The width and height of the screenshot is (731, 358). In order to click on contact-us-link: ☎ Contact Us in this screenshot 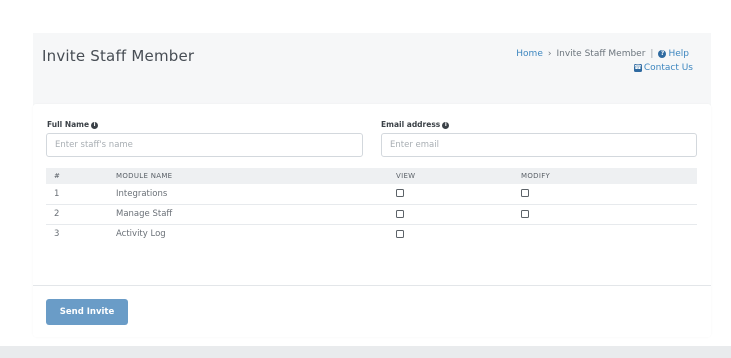, I will do `click(663, 68)`.